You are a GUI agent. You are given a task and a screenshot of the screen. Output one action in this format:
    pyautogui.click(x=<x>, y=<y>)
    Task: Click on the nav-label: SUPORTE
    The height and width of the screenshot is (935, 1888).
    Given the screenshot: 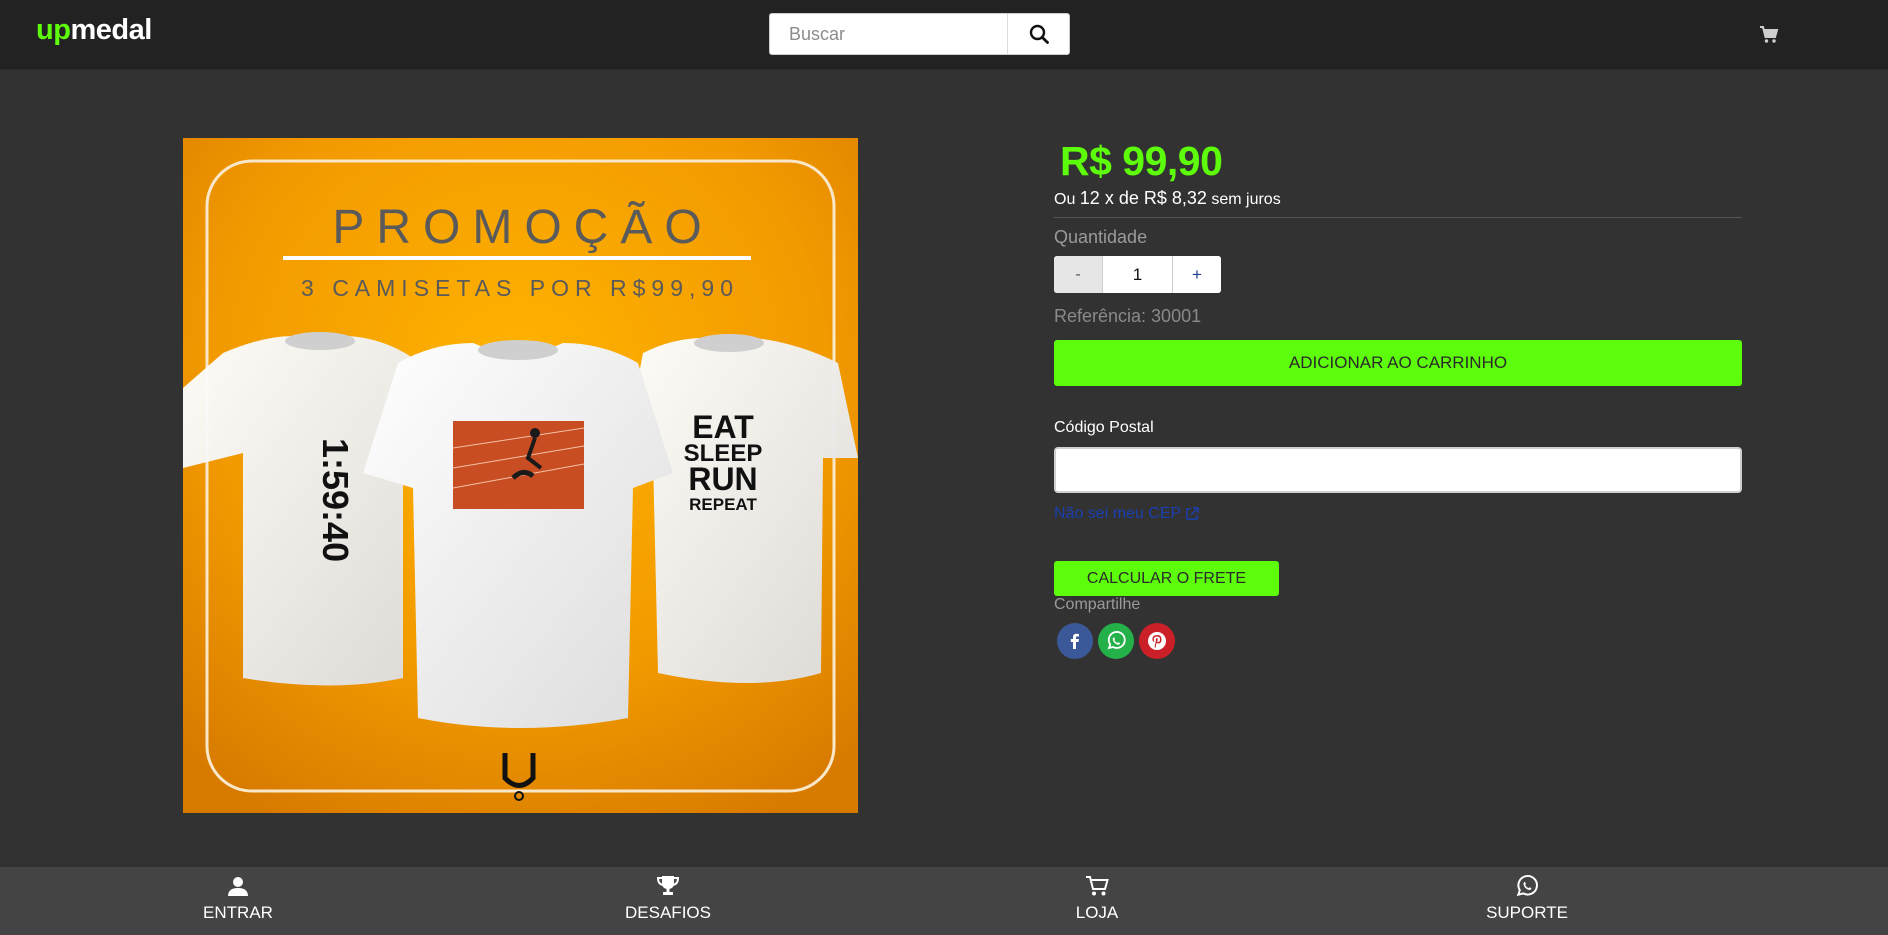 What is the action you would take?
    pyautogui.click(x=1527, y=912)
    